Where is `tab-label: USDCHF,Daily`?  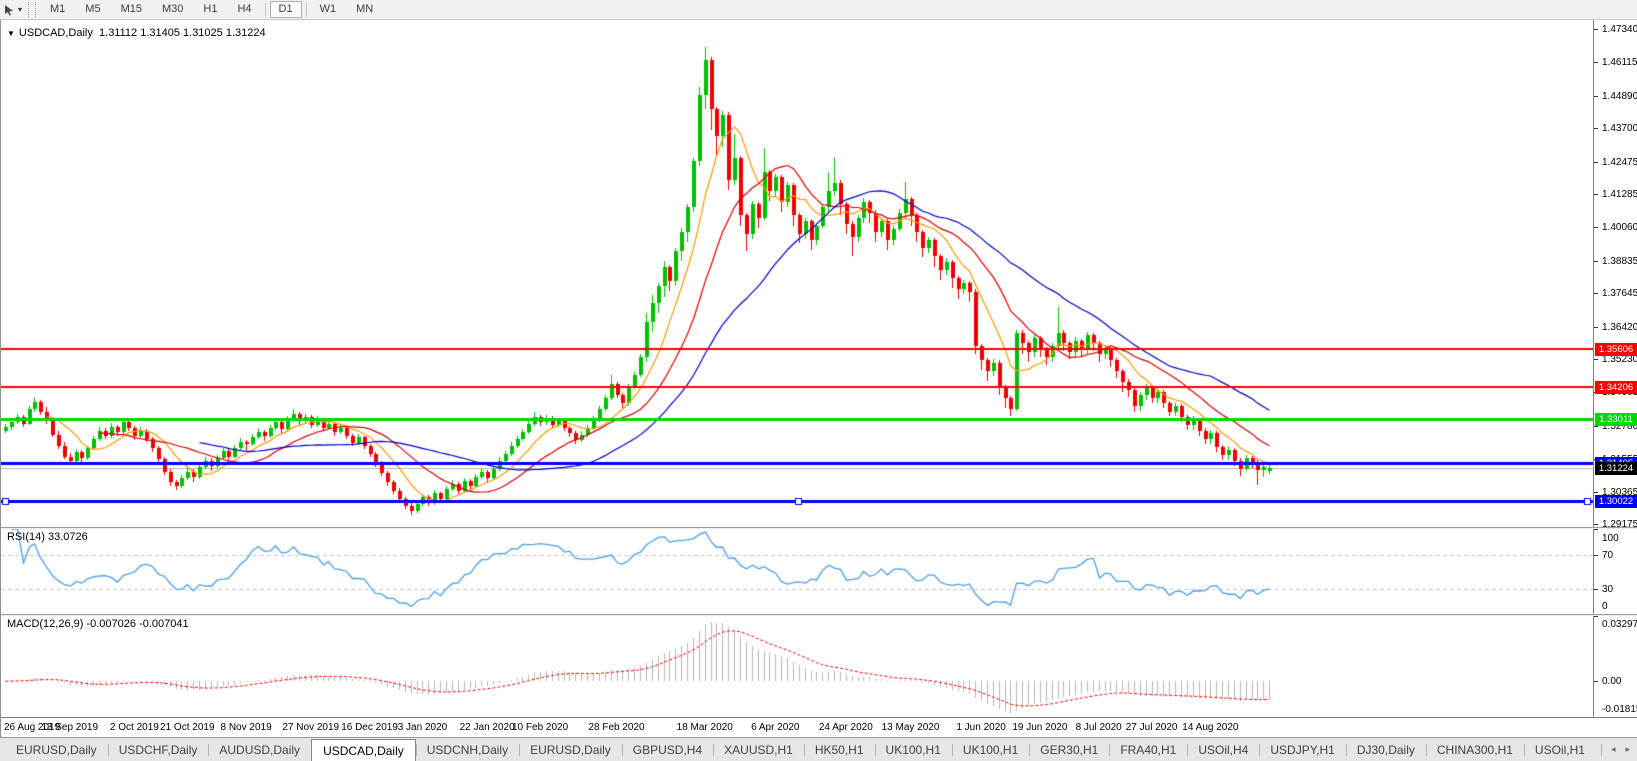 tab-label: USDCHF,Daily is located at coordinates (158, 750).